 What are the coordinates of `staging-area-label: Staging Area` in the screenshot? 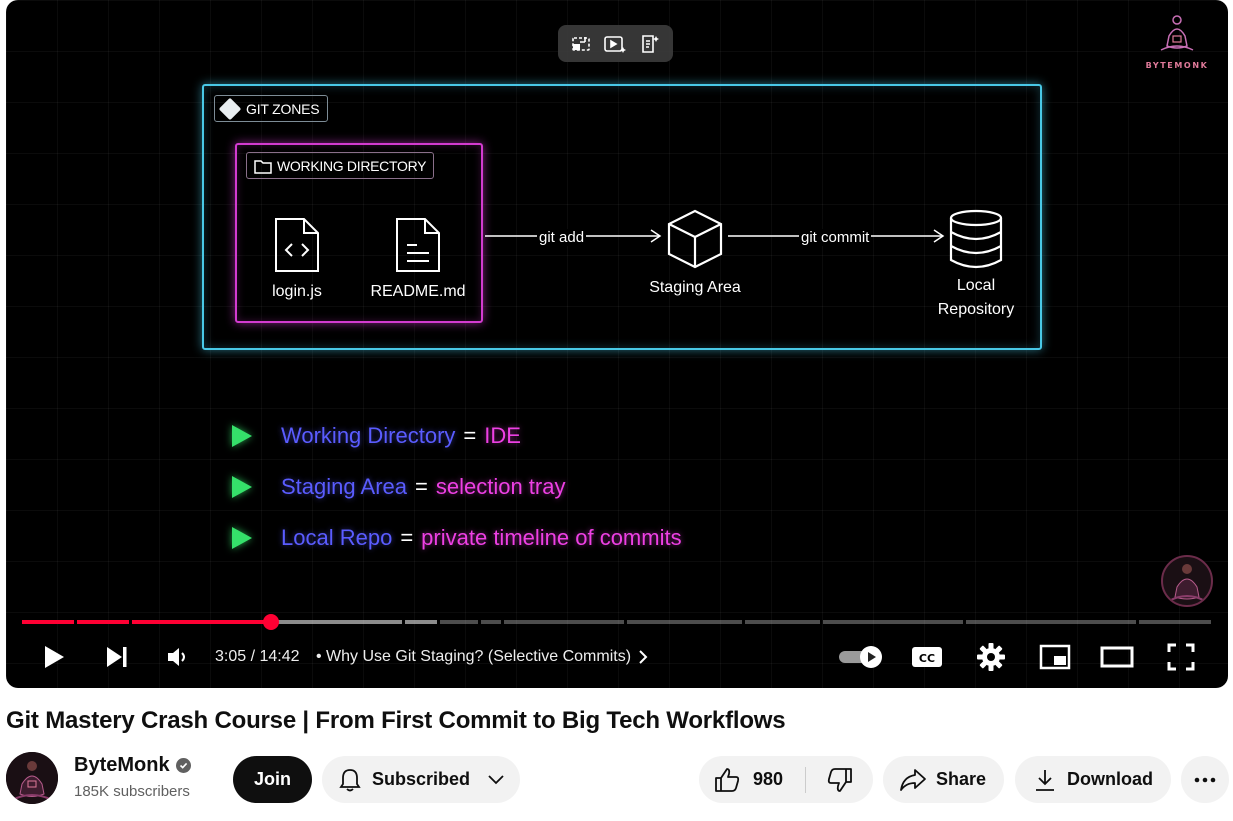 It's located at (695, 287).